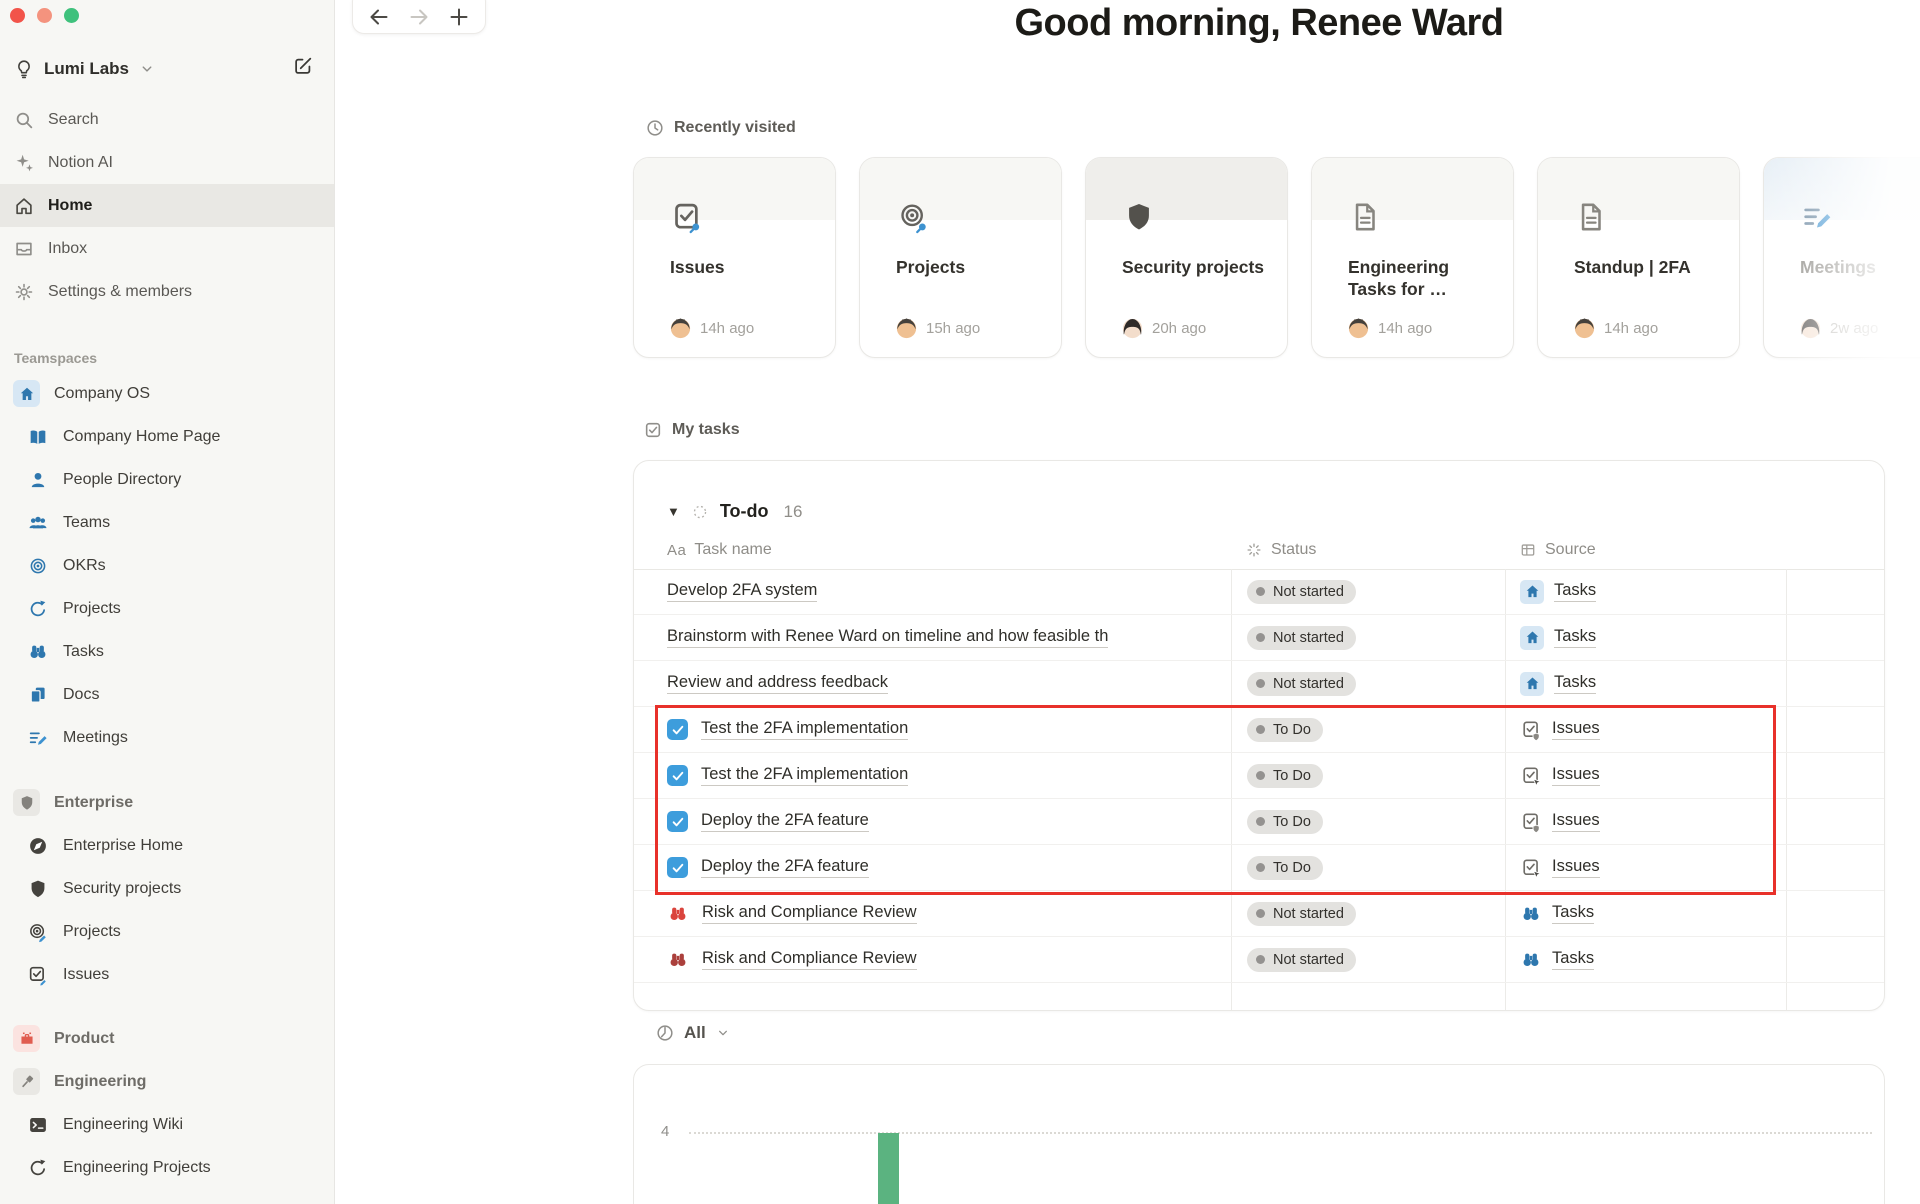 Image resolution: width=1920 pixels, height=1204 pixels. I want to click on all-section-header: All, so click(693, 1033).